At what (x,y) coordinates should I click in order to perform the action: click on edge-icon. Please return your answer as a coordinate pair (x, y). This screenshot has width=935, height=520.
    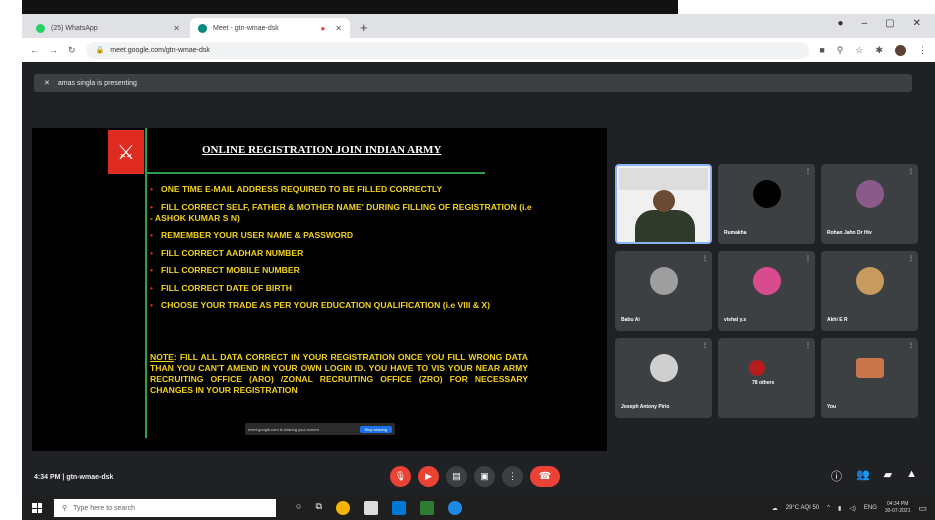
    Looking at the image, I should click on (454, 508).